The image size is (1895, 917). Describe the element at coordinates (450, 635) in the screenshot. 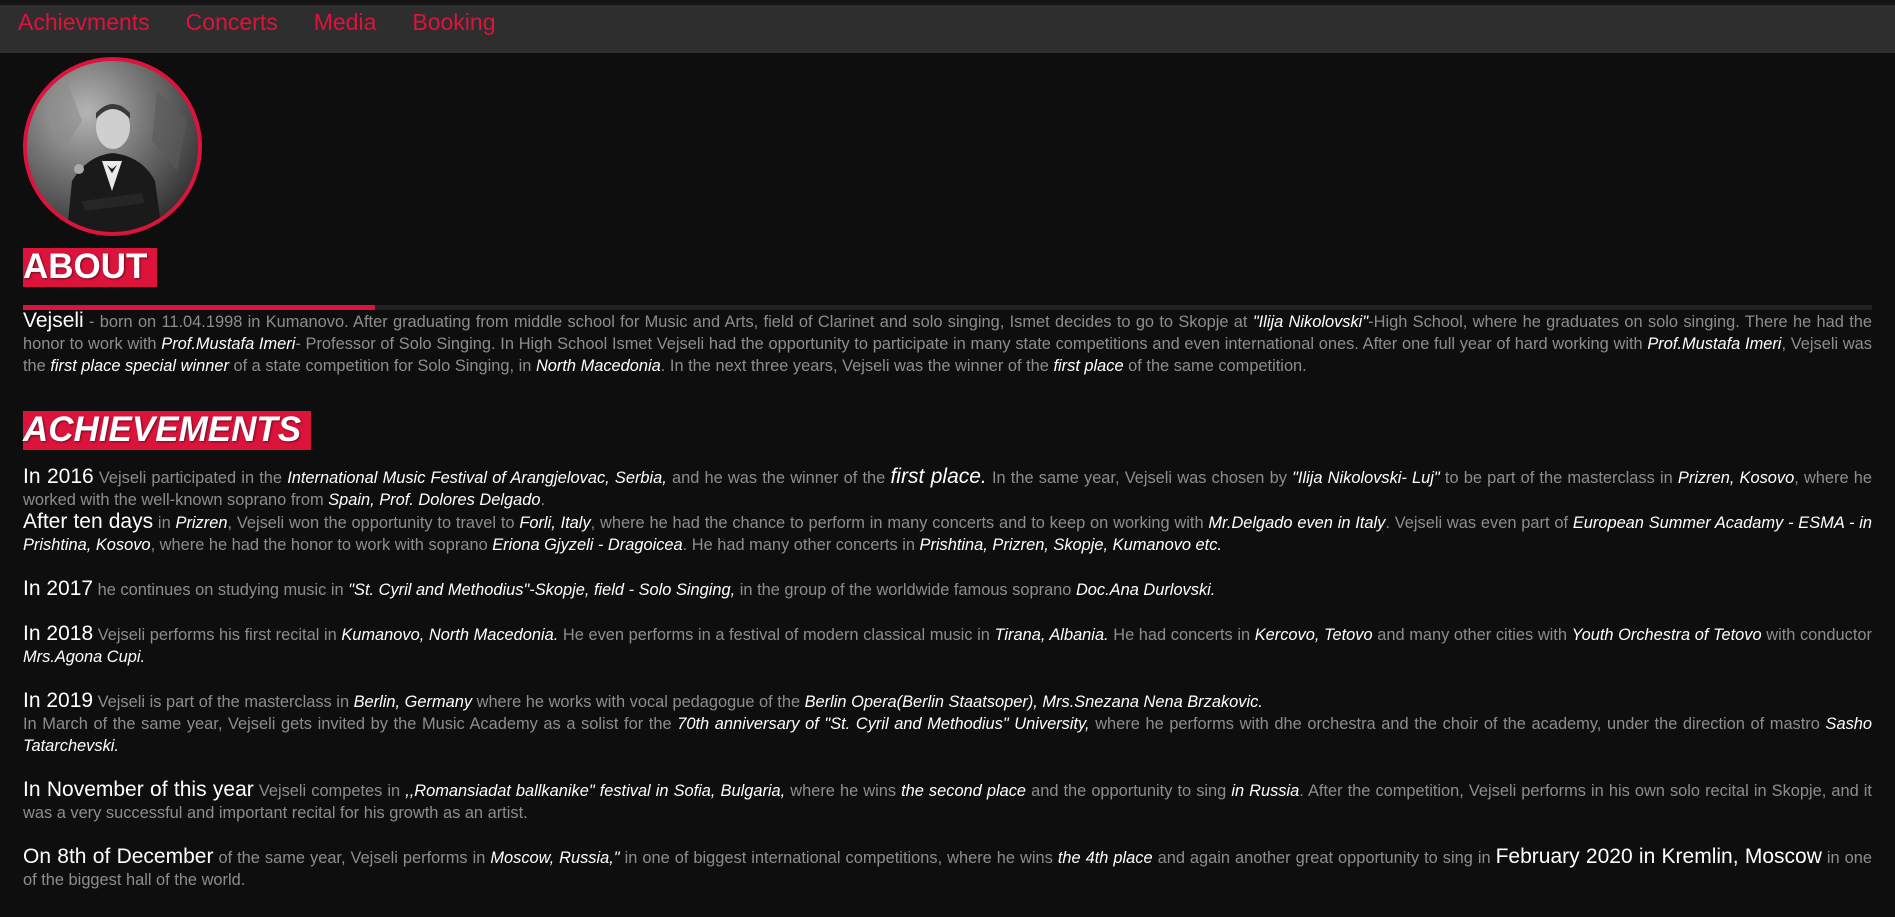

I see `highlight: Kumanovo, North Macedonia.` at that location.